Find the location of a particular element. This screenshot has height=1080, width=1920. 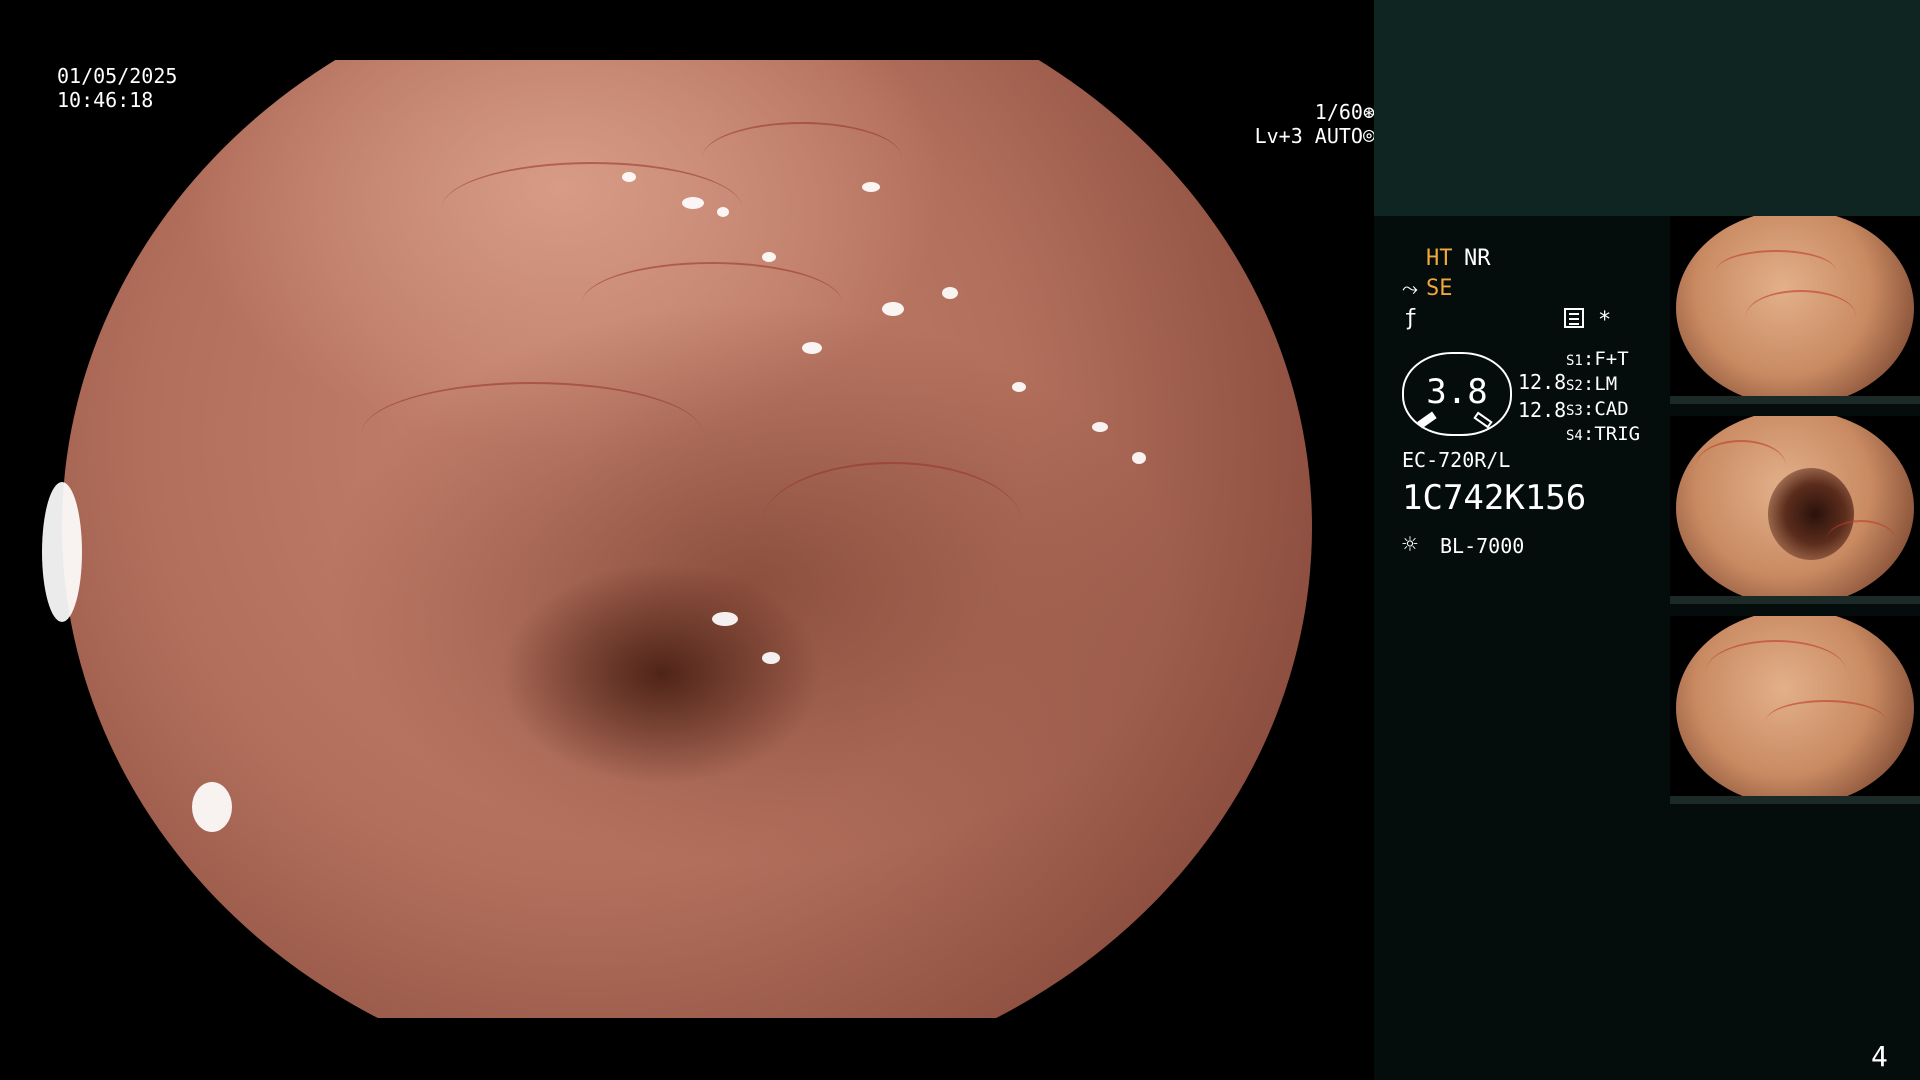

datetime-display: 01/05/2025 10:46:18 is located at coordinates (117, 88).